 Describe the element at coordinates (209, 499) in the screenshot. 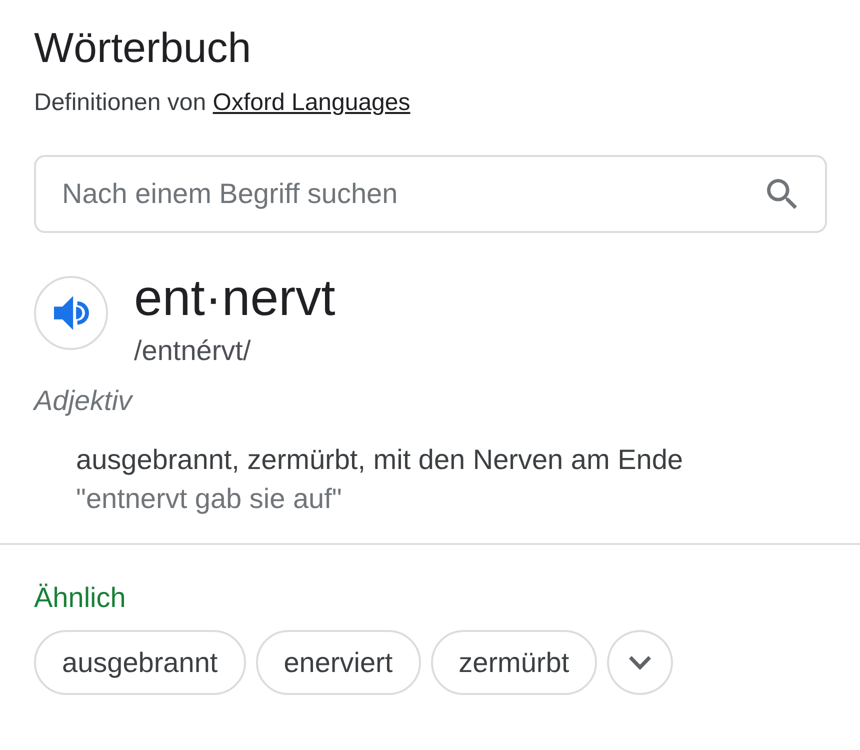

I see `example-text: "entnervt gab sie auf"` at that location.